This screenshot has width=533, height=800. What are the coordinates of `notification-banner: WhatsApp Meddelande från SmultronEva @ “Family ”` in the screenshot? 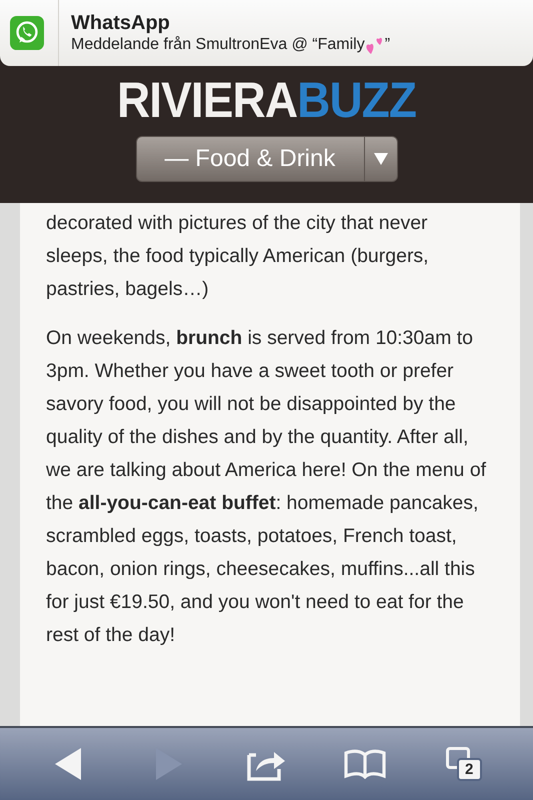 It's located at (266, 33).